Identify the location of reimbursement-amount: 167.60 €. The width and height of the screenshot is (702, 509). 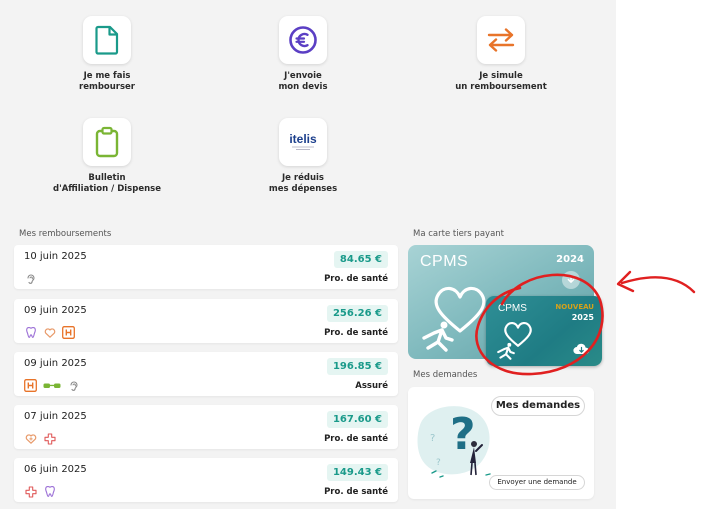
(357, 419).